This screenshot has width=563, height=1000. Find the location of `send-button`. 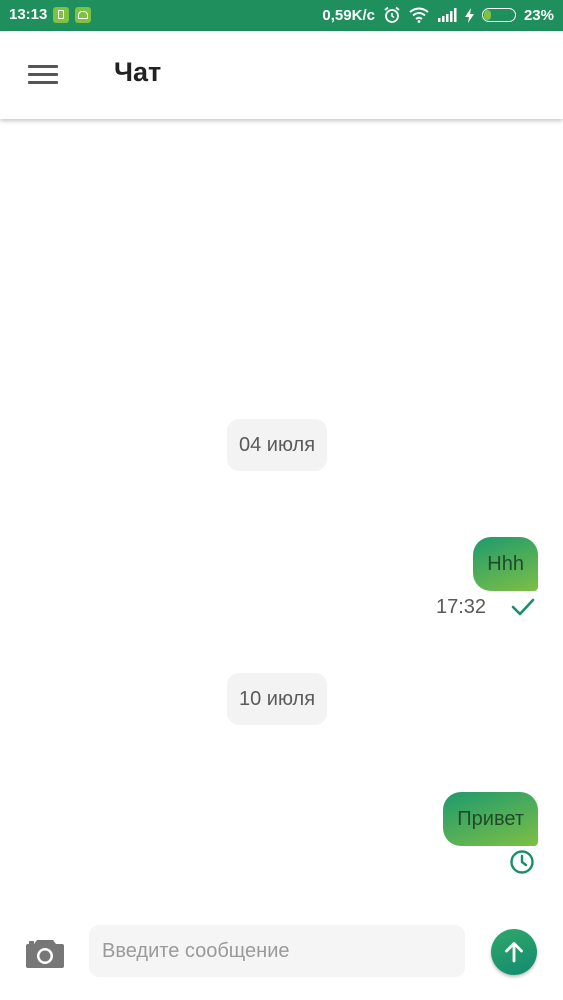

send-button is located at coordinates (514, 952).